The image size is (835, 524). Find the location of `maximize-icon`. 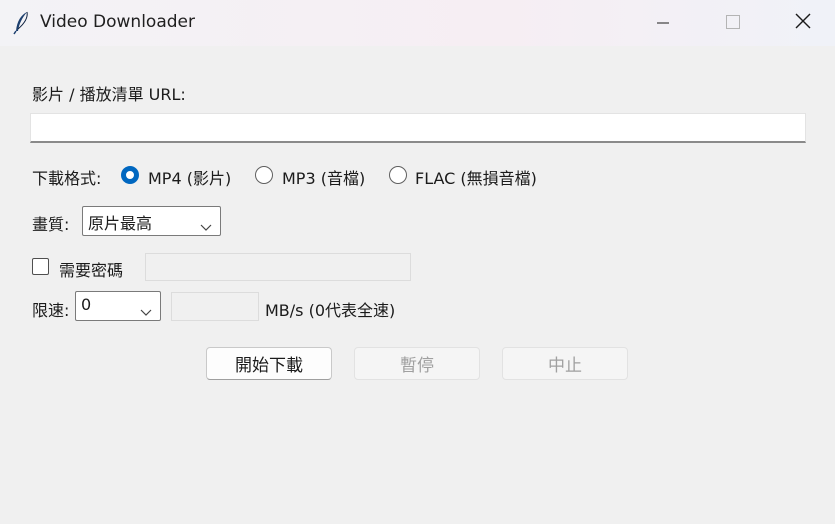

maximize-icon is located at coordinates (733, 23).